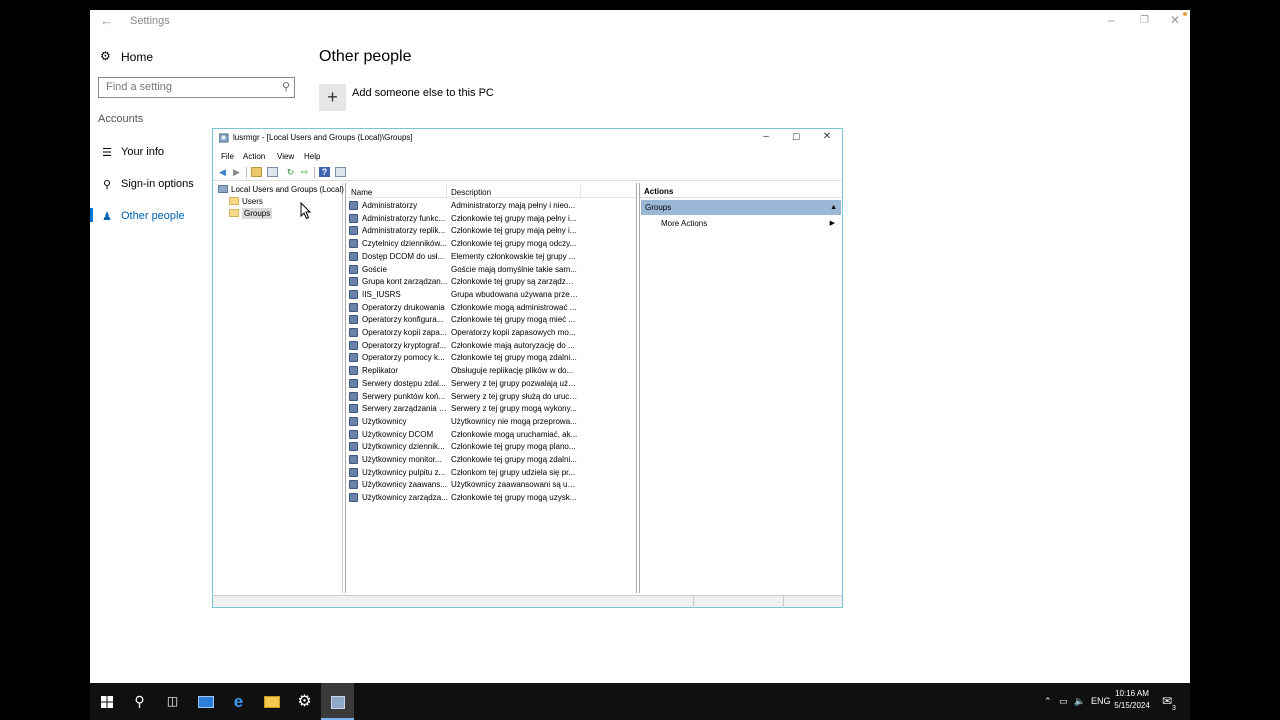 This screenshot has width=1280, height=720. I want to click on windows-logo-icon, so click(106, 702).